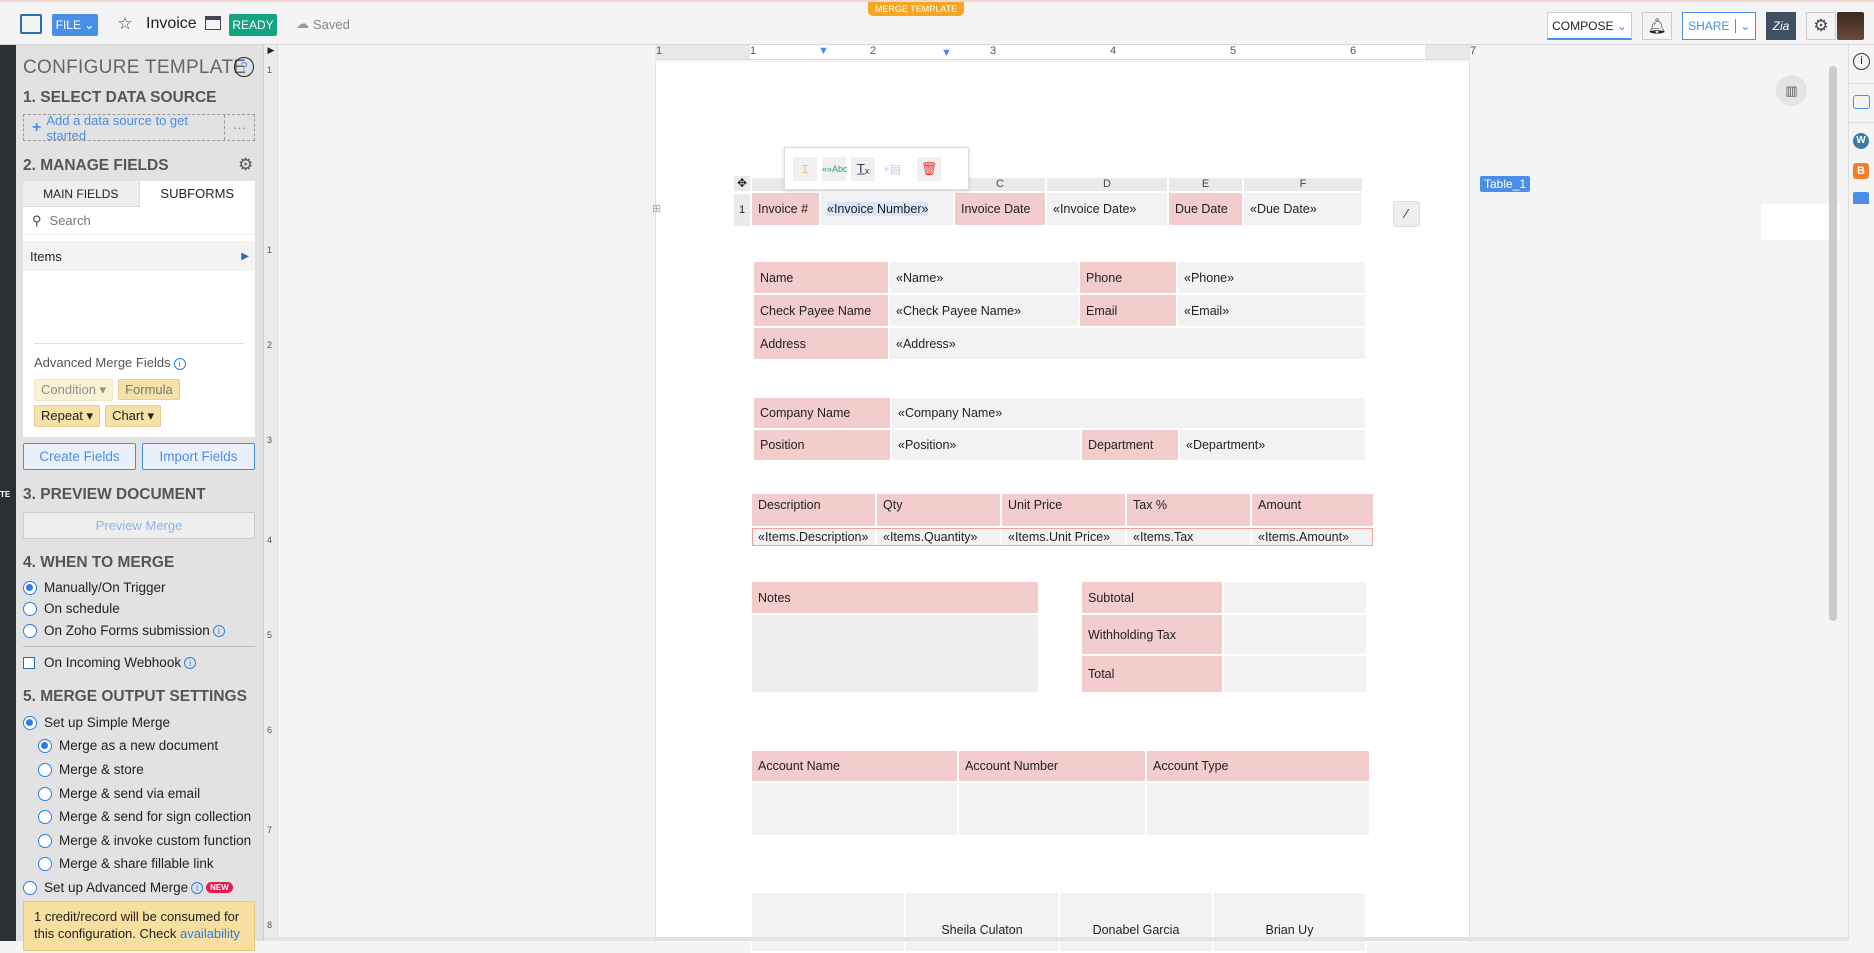 The width and height of the screenshot is (1874, 953). What do you see at coordinates (742, 183) in the screenshot?
I see `table-move-handle-icon: ✥` at bounding box center [742, 183].